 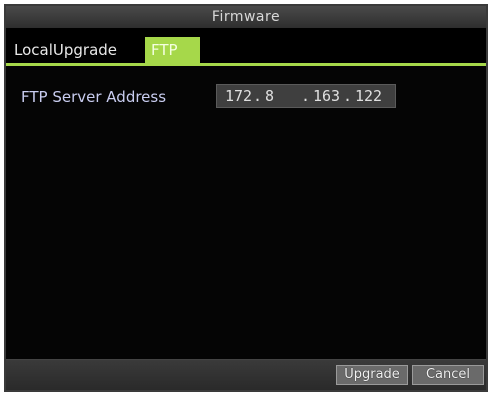 What do you see at coordinates (372, 375) in the screenshot?
I see `upgrade-button: Upgrade` at bounding box center [372, 375].